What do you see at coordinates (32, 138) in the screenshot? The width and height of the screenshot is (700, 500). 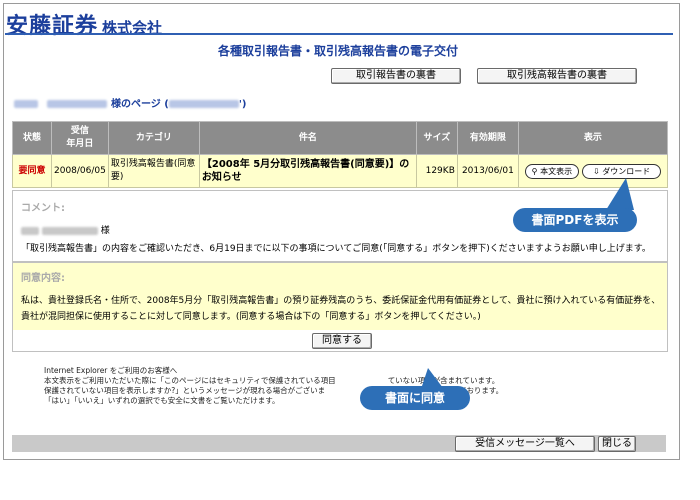 I see `column-header-status: 状態` at bounding box center [32, 138].